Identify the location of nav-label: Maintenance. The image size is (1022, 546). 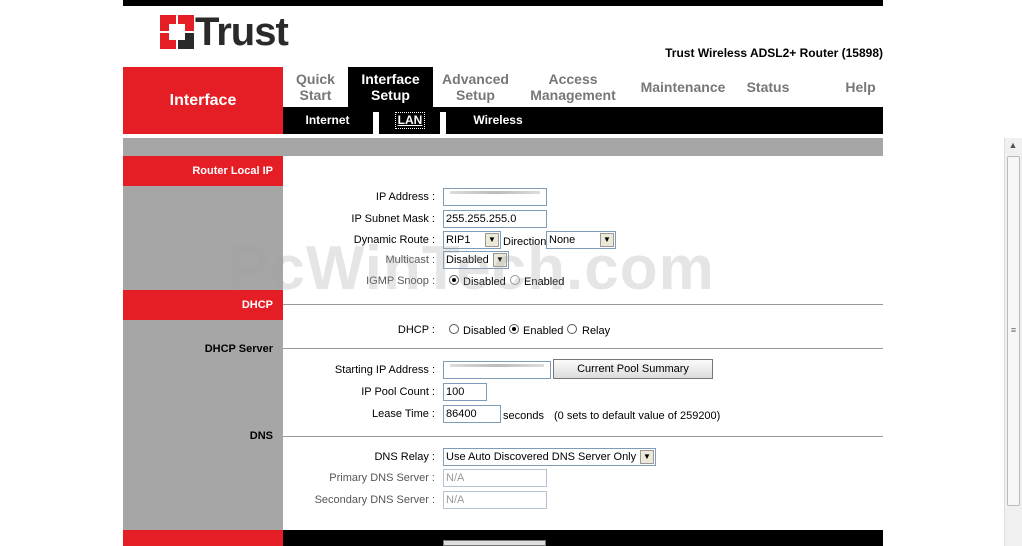
(683, 87).